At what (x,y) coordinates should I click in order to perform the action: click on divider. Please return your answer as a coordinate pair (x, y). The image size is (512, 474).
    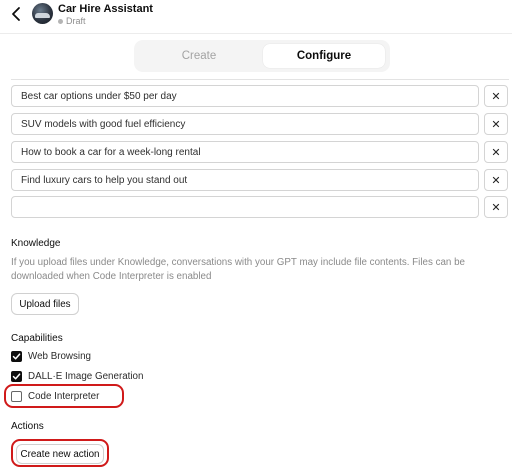
    Looking at the image, I should click on (260, 79).